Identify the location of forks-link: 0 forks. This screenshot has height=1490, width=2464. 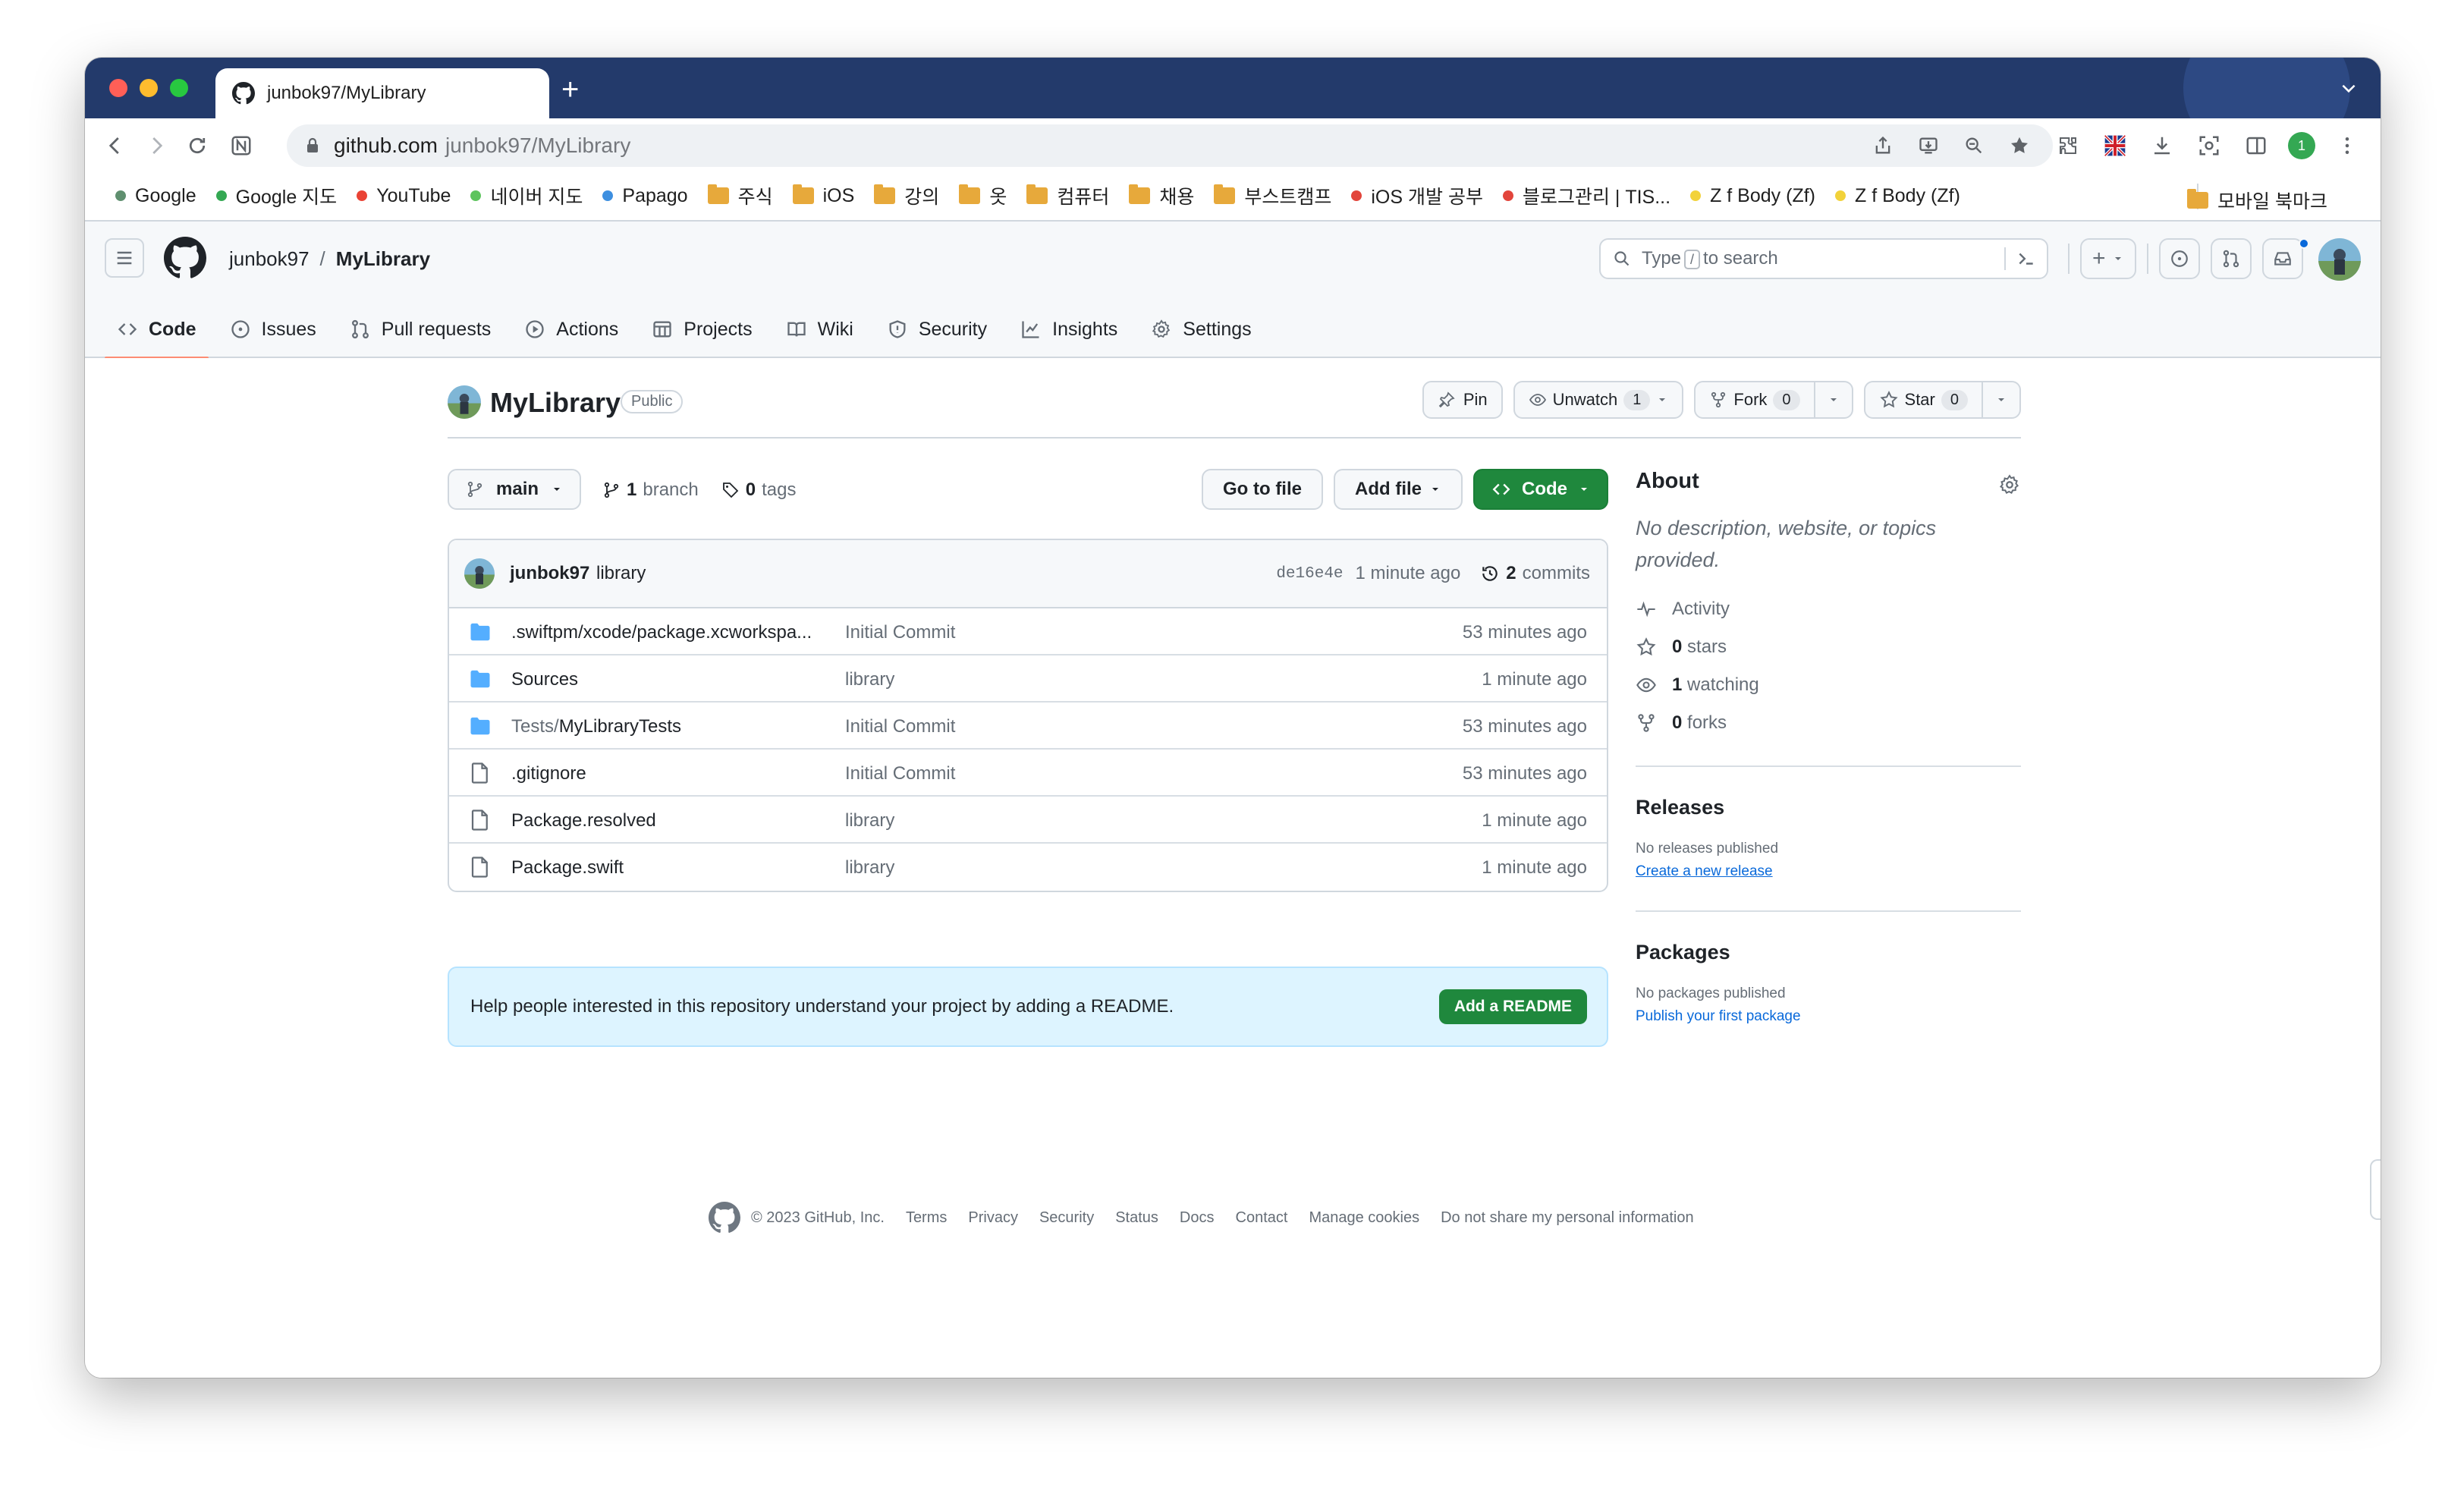
(1828, 723).